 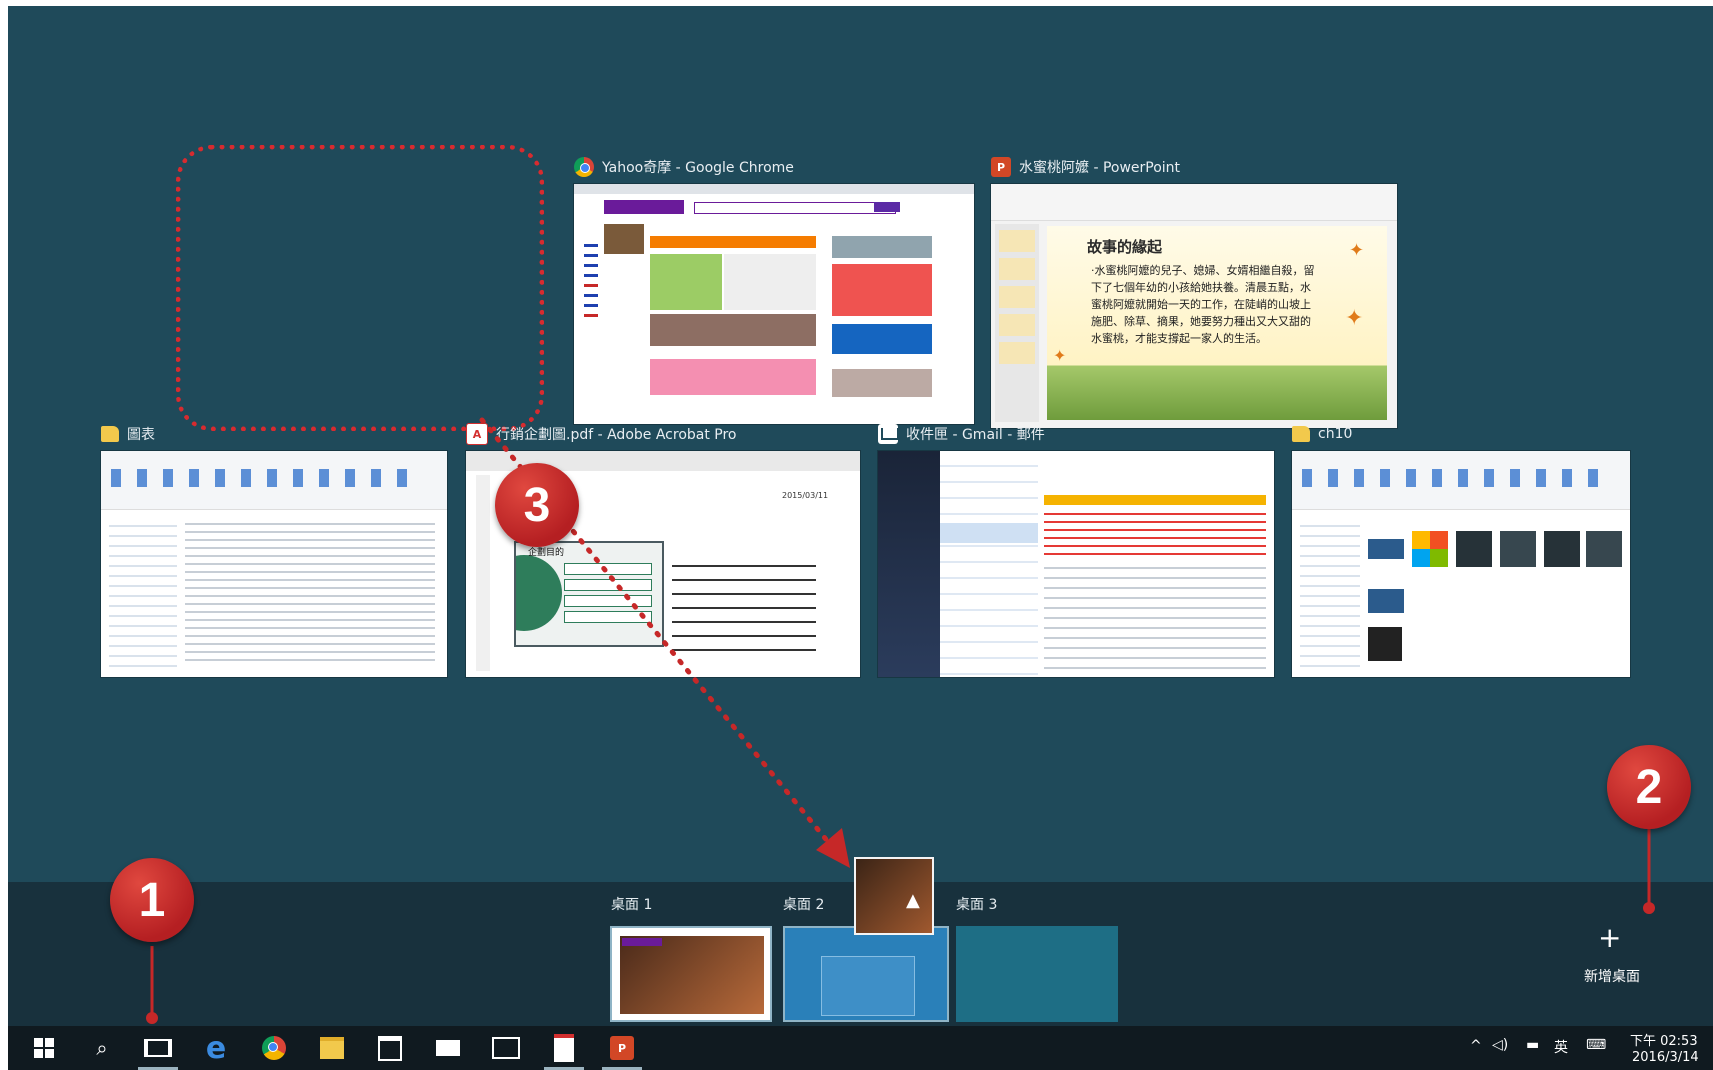 What do you see at coordinates (1612, 976) in the screenshot?
I see `new-desktop-button: 新增桌面` at bounding box center [1612, 976].